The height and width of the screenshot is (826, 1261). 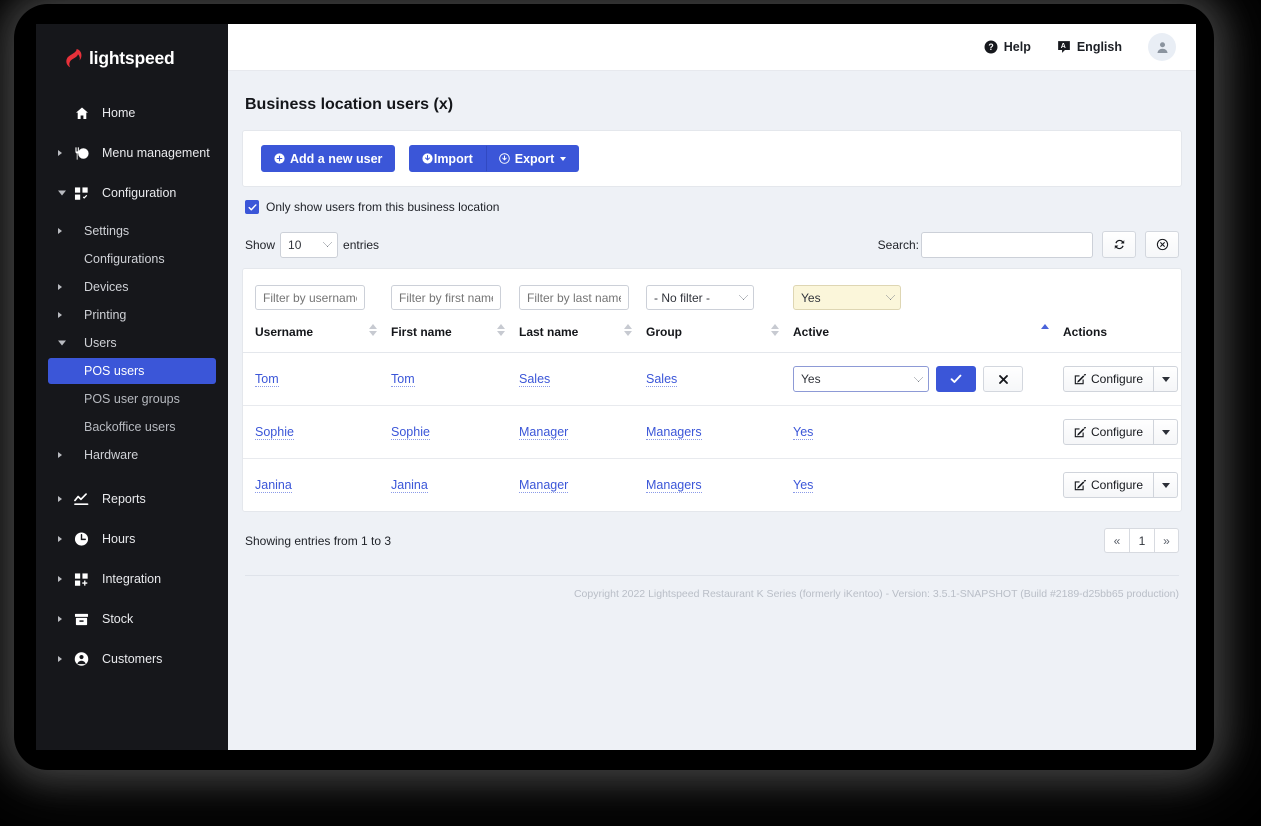 I want to click on confirm-edit-button, so click(x=956, y=379).